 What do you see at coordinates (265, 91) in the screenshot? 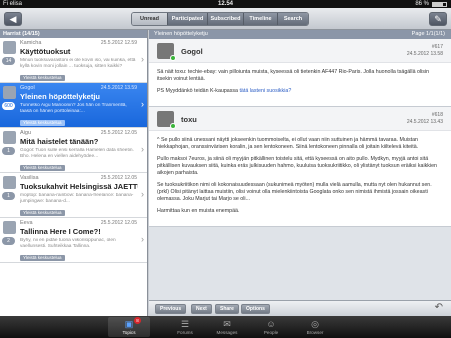
I see `inline-link: tätä lasteni suosikkia?` at bounding box center [265, 91].